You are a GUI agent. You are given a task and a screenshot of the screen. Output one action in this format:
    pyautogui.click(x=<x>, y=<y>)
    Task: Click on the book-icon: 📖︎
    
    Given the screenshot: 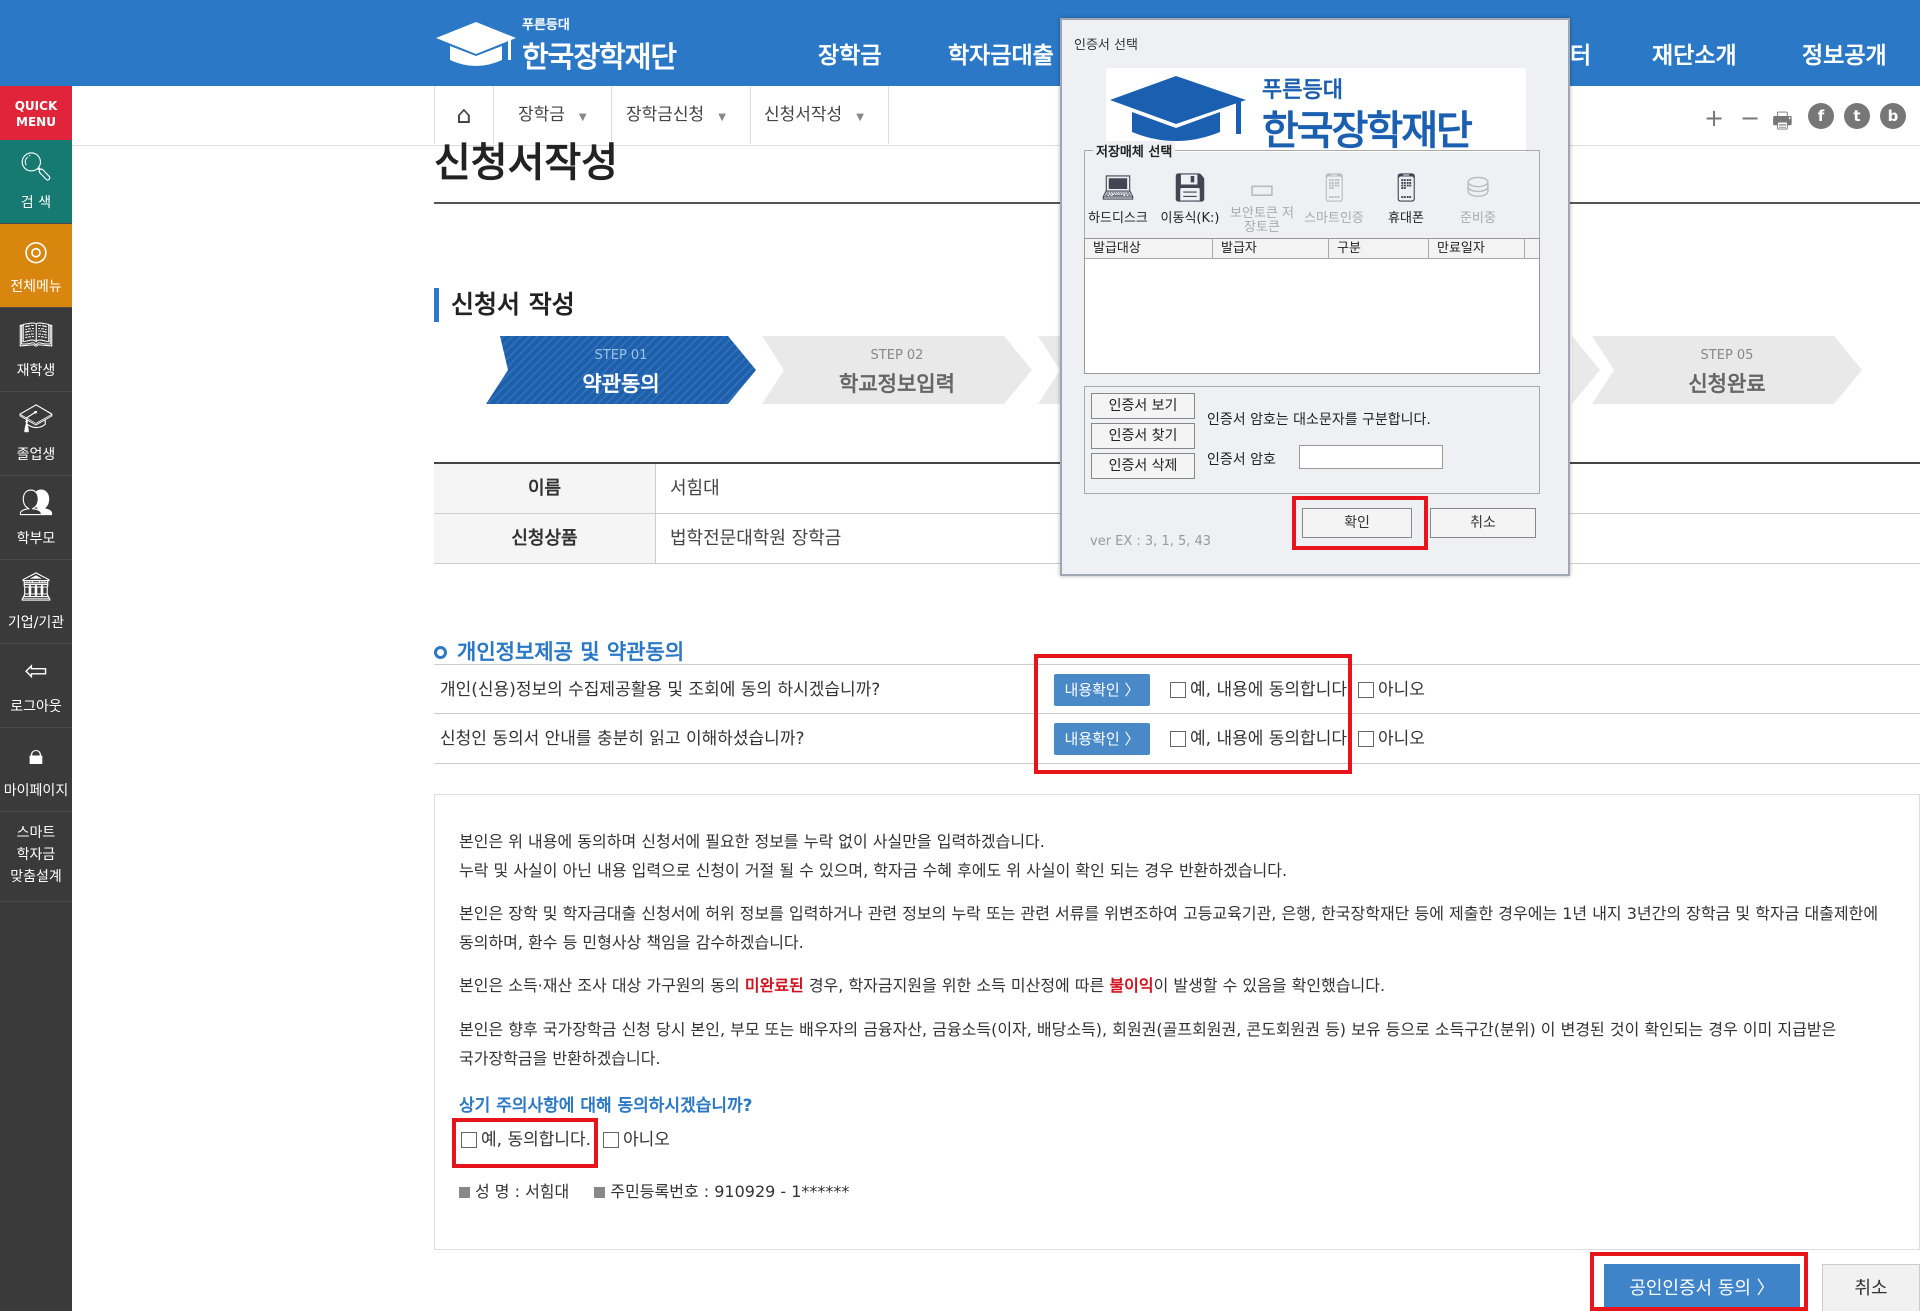 What is the action you would take?
    pyautogui.click(x=36, y=334)
    